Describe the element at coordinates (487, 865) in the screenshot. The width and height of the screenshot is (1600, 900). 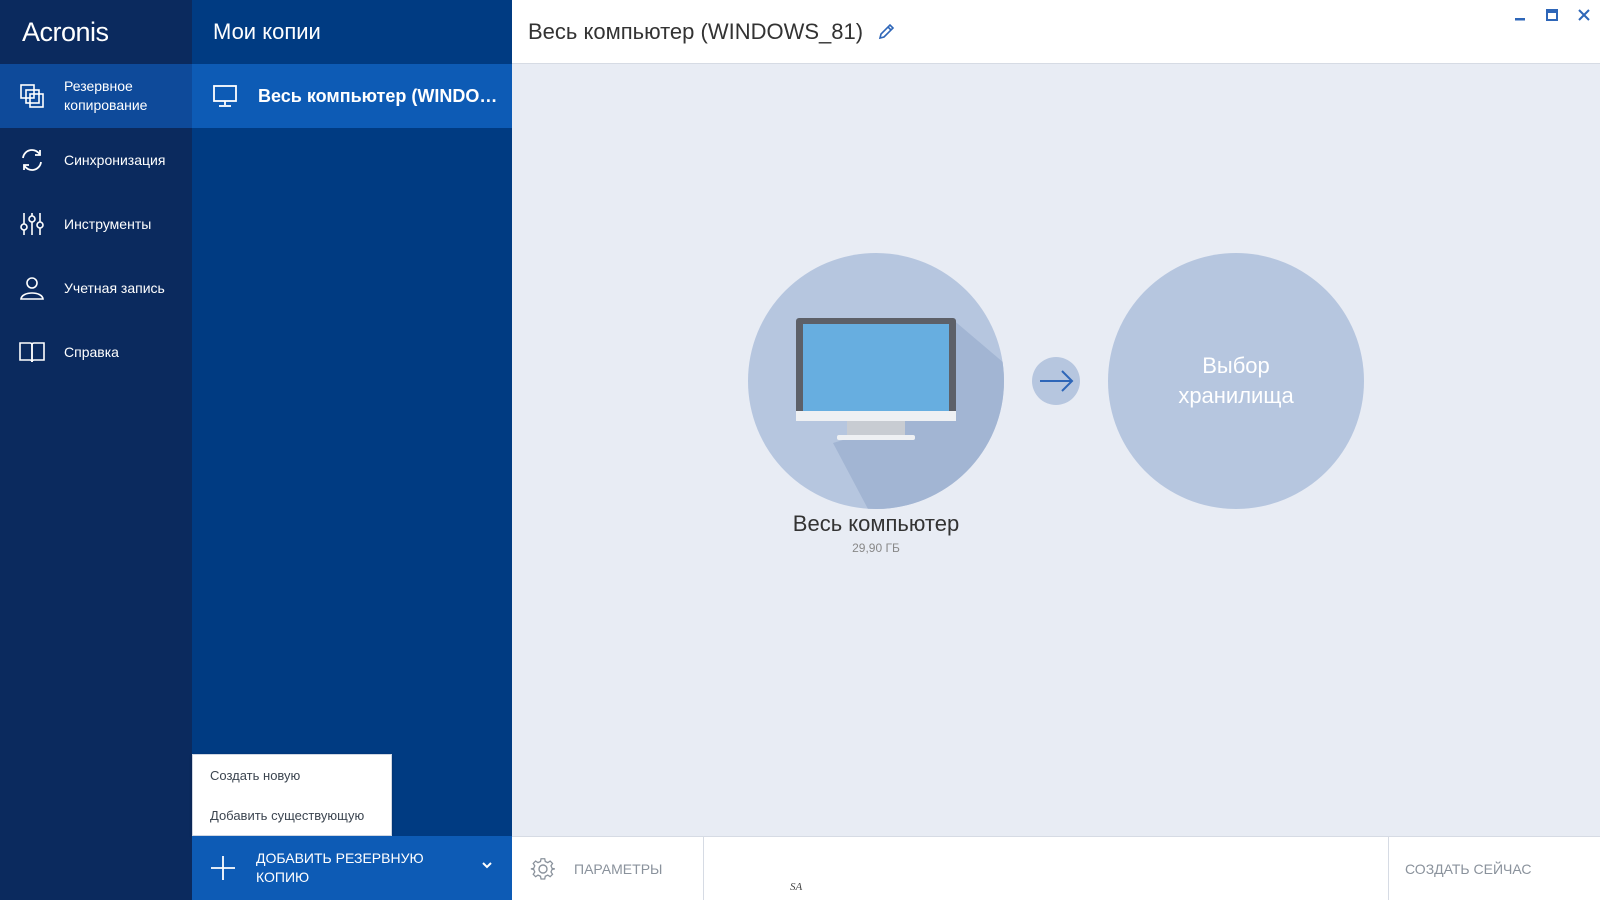
I see `chevron-down-icon` at that location.